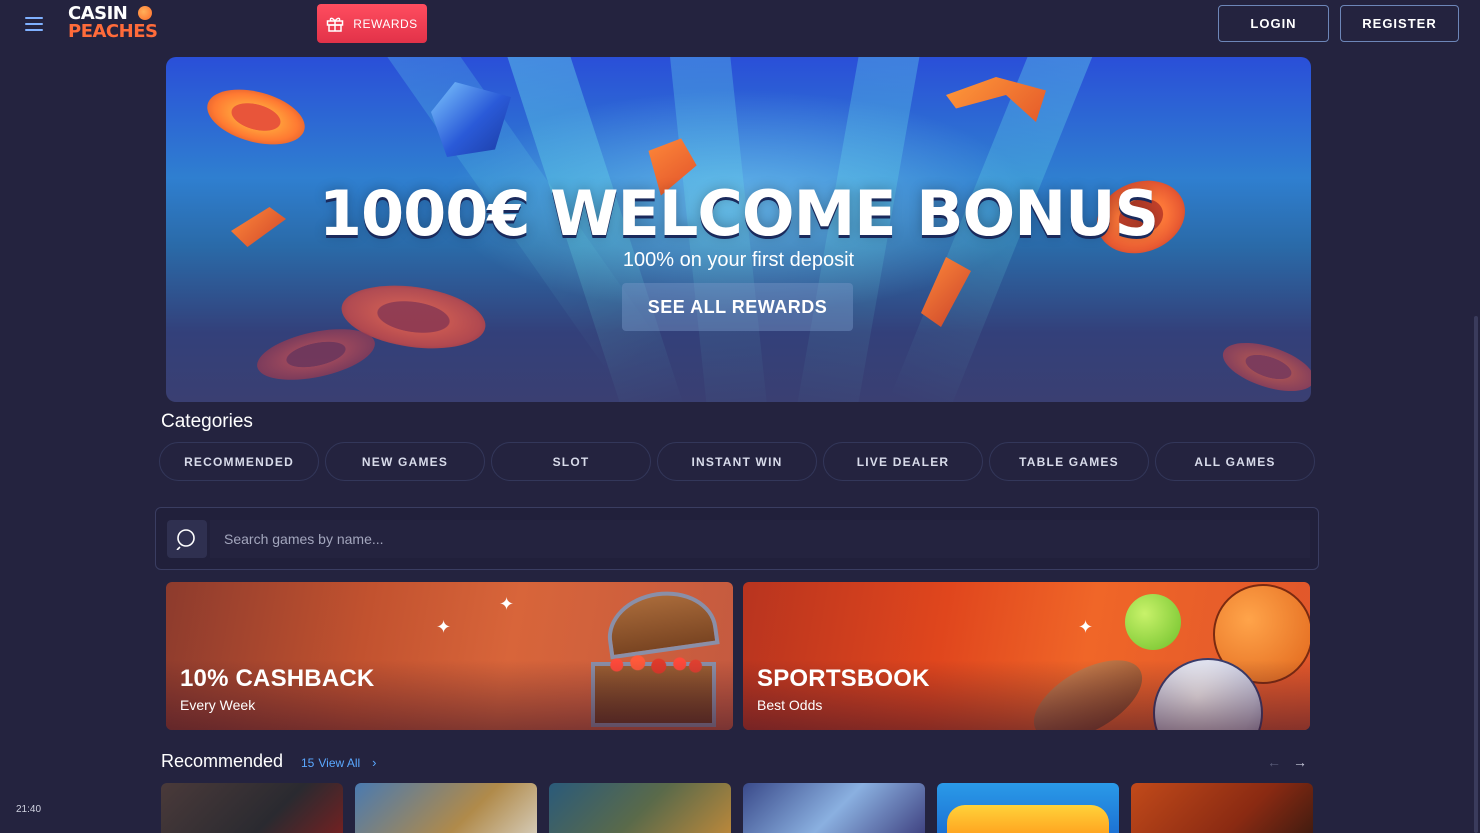 The image size is (1480, 833). I want to click on sportsbook-promo-card: ✦ SPORTSBOOK Best Odds, so click(1026, 656).